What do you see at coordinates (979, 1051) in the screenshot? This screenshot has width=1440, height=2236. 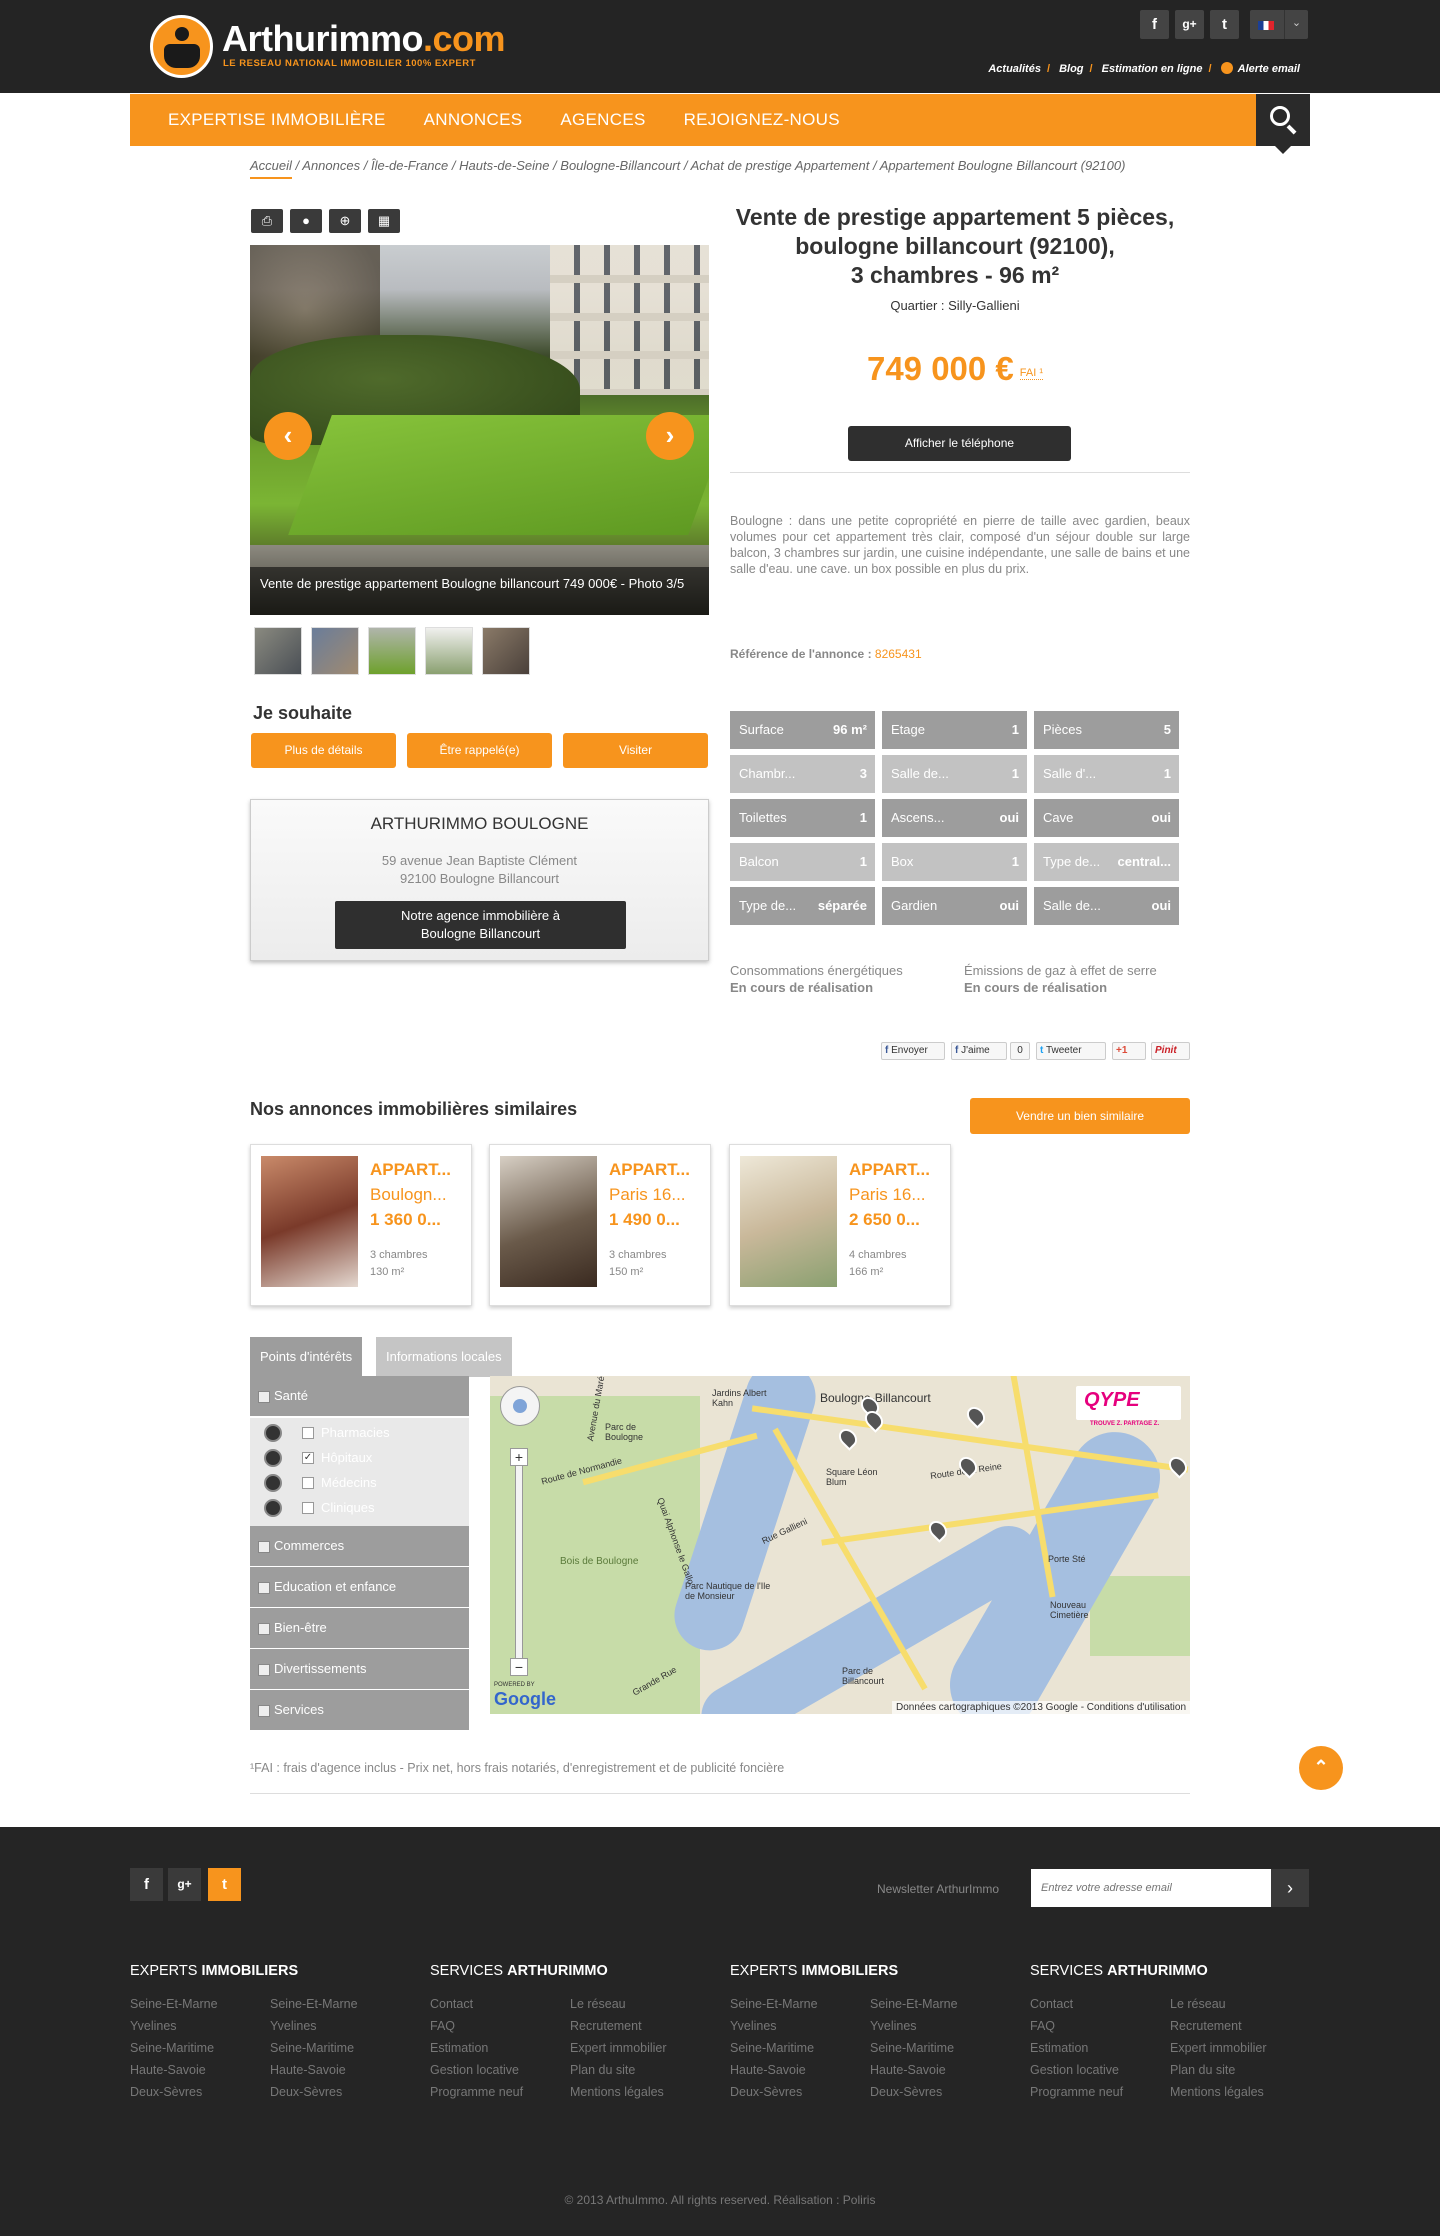 I see `like-button: f J'aime` at bounding box center [979, 1051].